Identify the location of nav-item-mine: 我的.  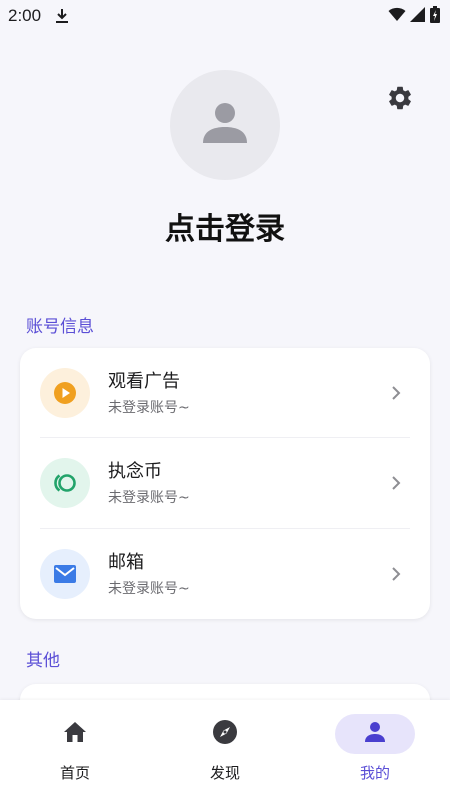
(375, 754).